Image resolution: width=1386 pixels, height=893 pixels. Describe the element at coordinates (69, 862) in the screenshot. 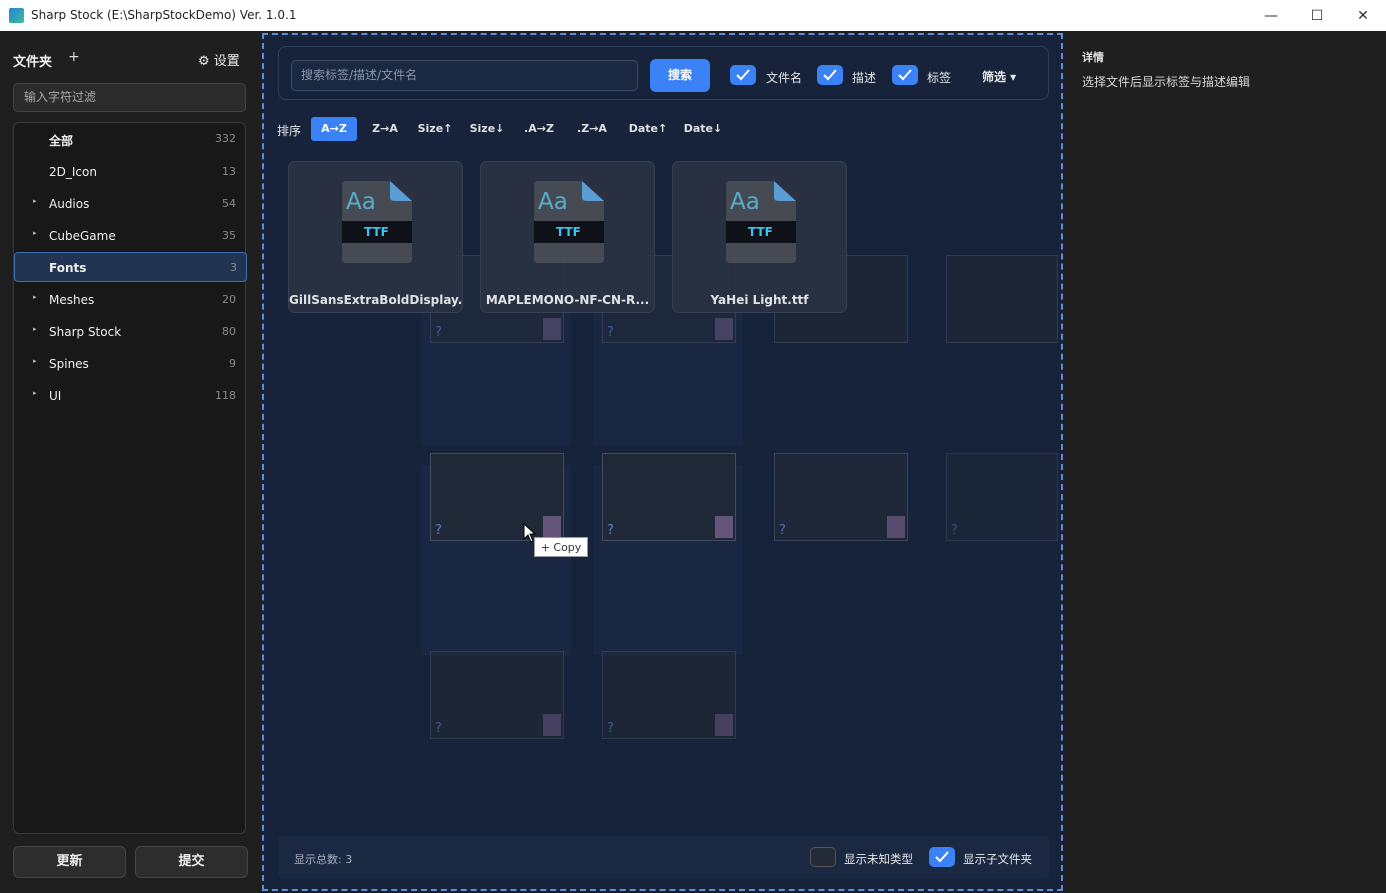

I see `update-button: 更新` at that location.